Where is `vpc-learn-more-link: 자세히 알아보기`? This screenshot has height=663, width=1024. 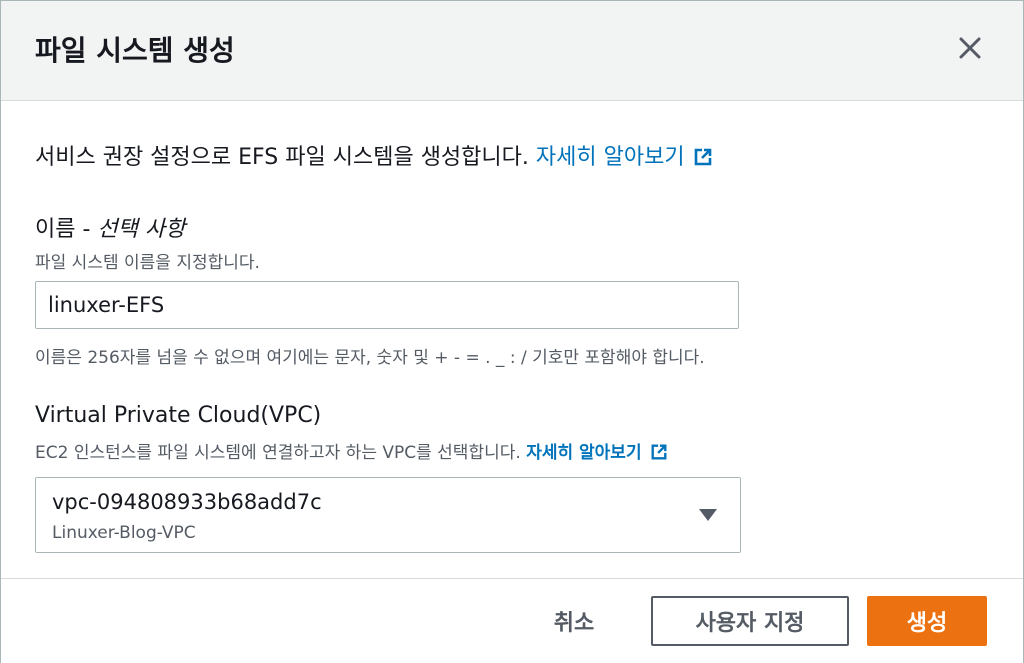
vpc-learn-more-link: 자세히 알아보기 is located at coordinates (596, 453).